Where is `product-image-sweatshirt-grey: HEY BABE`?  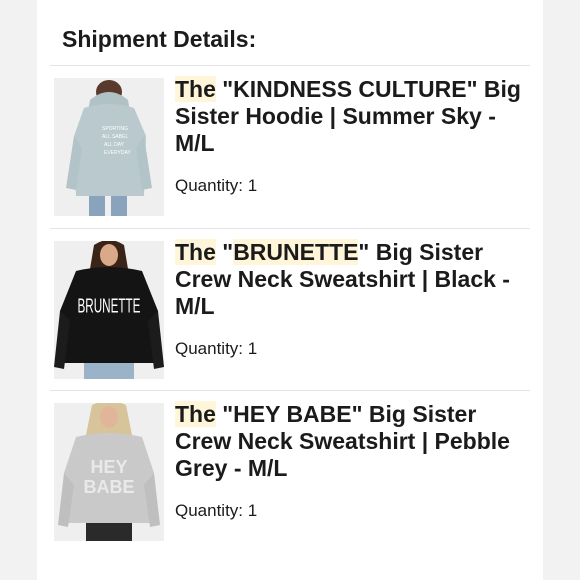 product-image-sweatshirt-grey: HEY BABE is located at coordinates (109, 472).